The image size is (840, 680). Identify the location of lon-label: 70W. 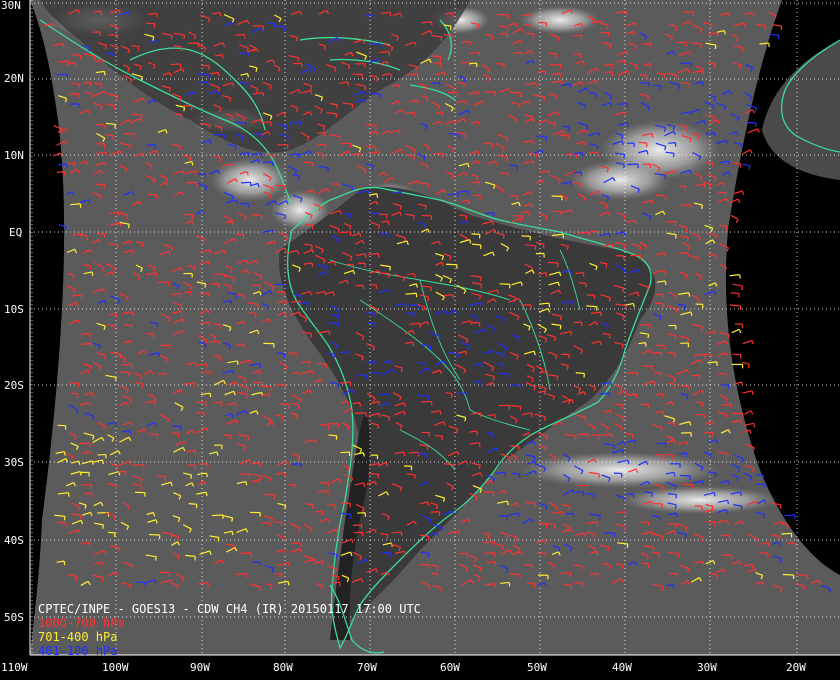
(367, 667).